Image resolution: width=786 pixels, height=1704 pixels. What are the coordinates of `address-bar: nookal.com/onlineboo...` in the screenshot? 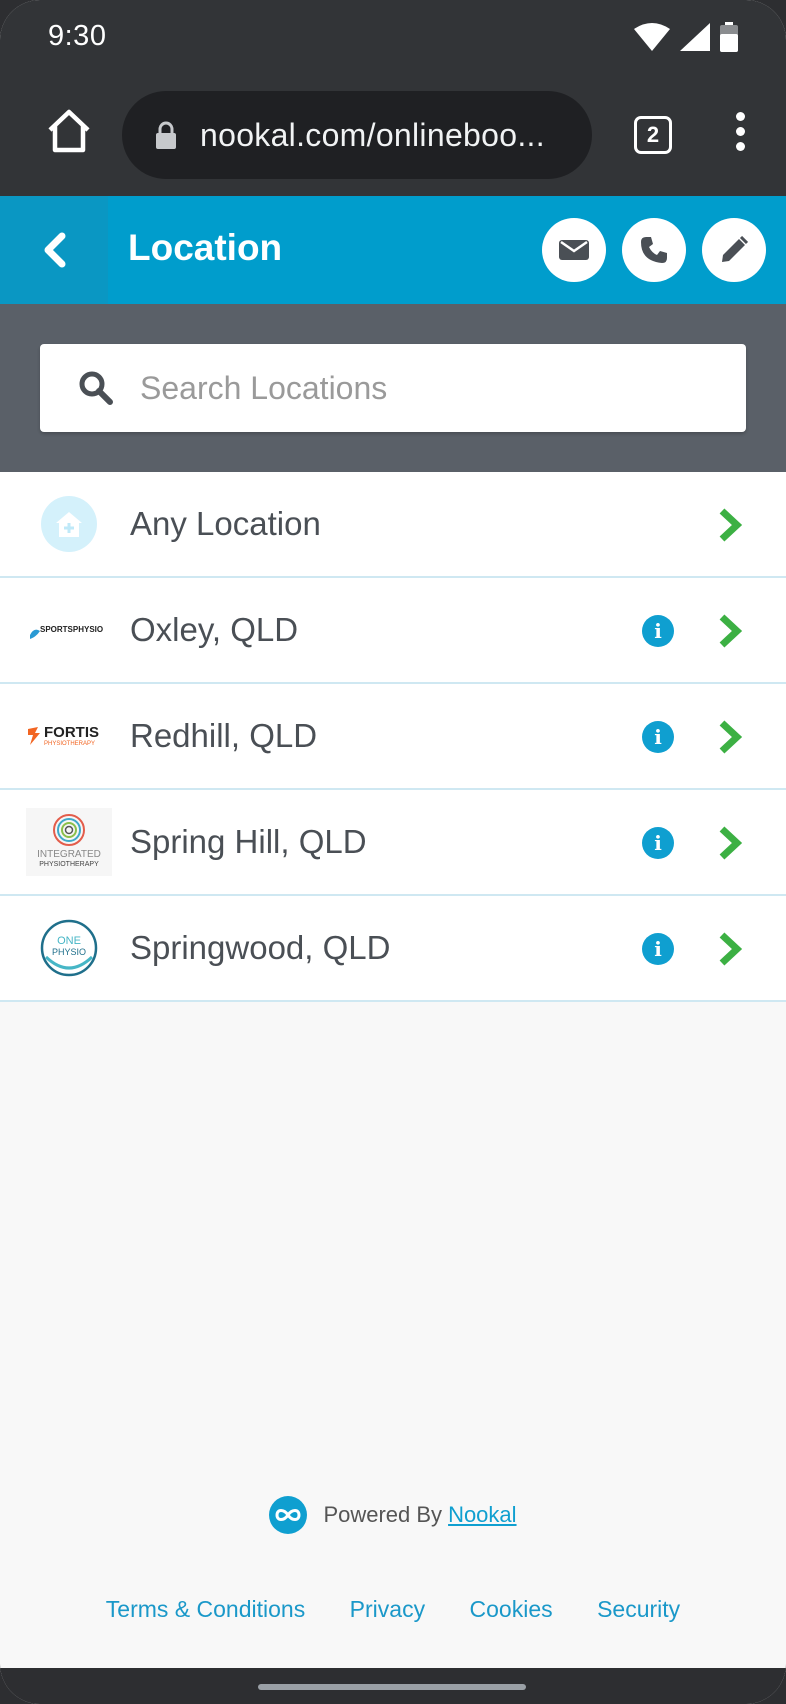 It's located at (357, 135).